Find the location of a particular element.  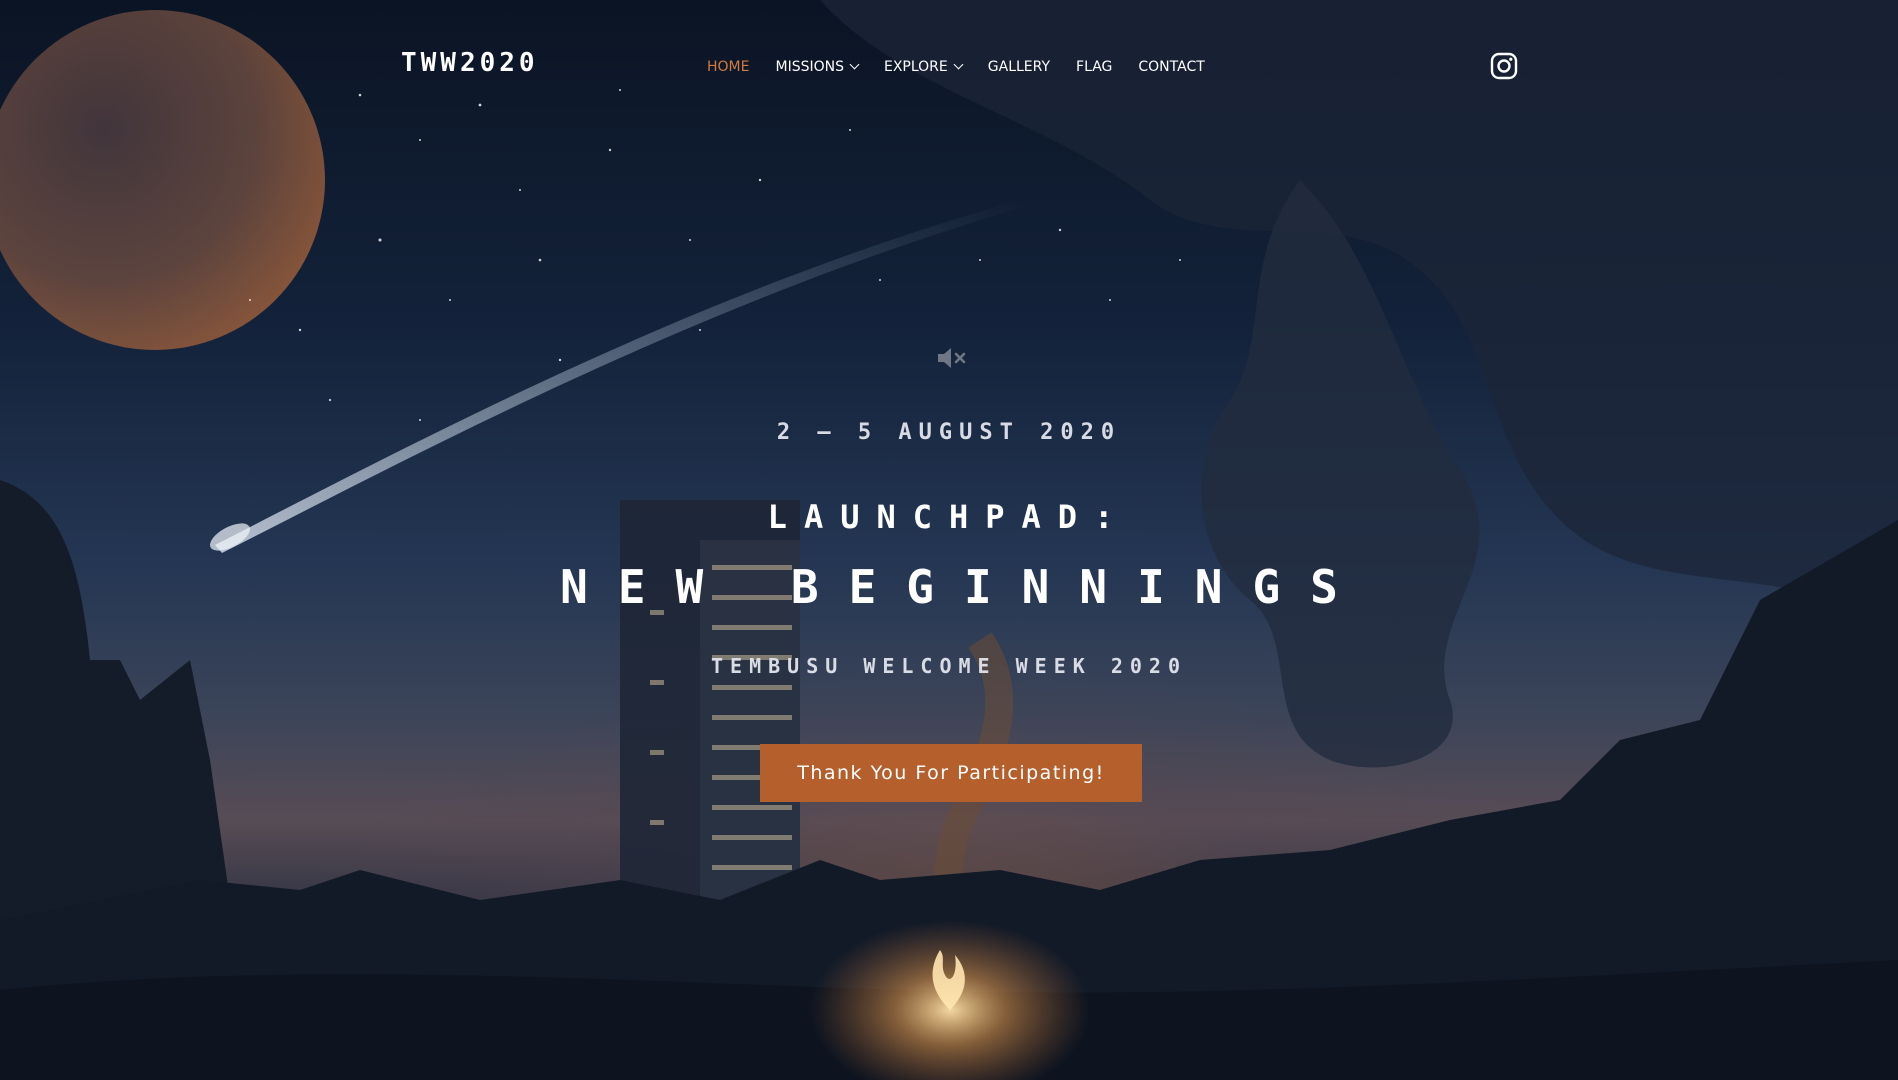

nav-item-missions: MISSIONS is located at coordinates (817, 67).